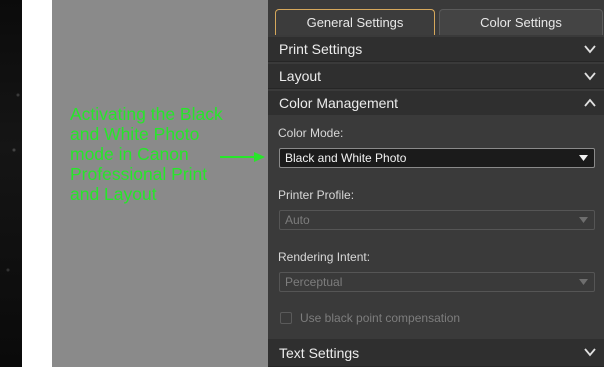 This screenshot has height=367, width=604. What do you see at coordinates (437, 158) in the screenshot?
I see `color-mode-select: Black and White Photo` at bounding box center [437, 158].